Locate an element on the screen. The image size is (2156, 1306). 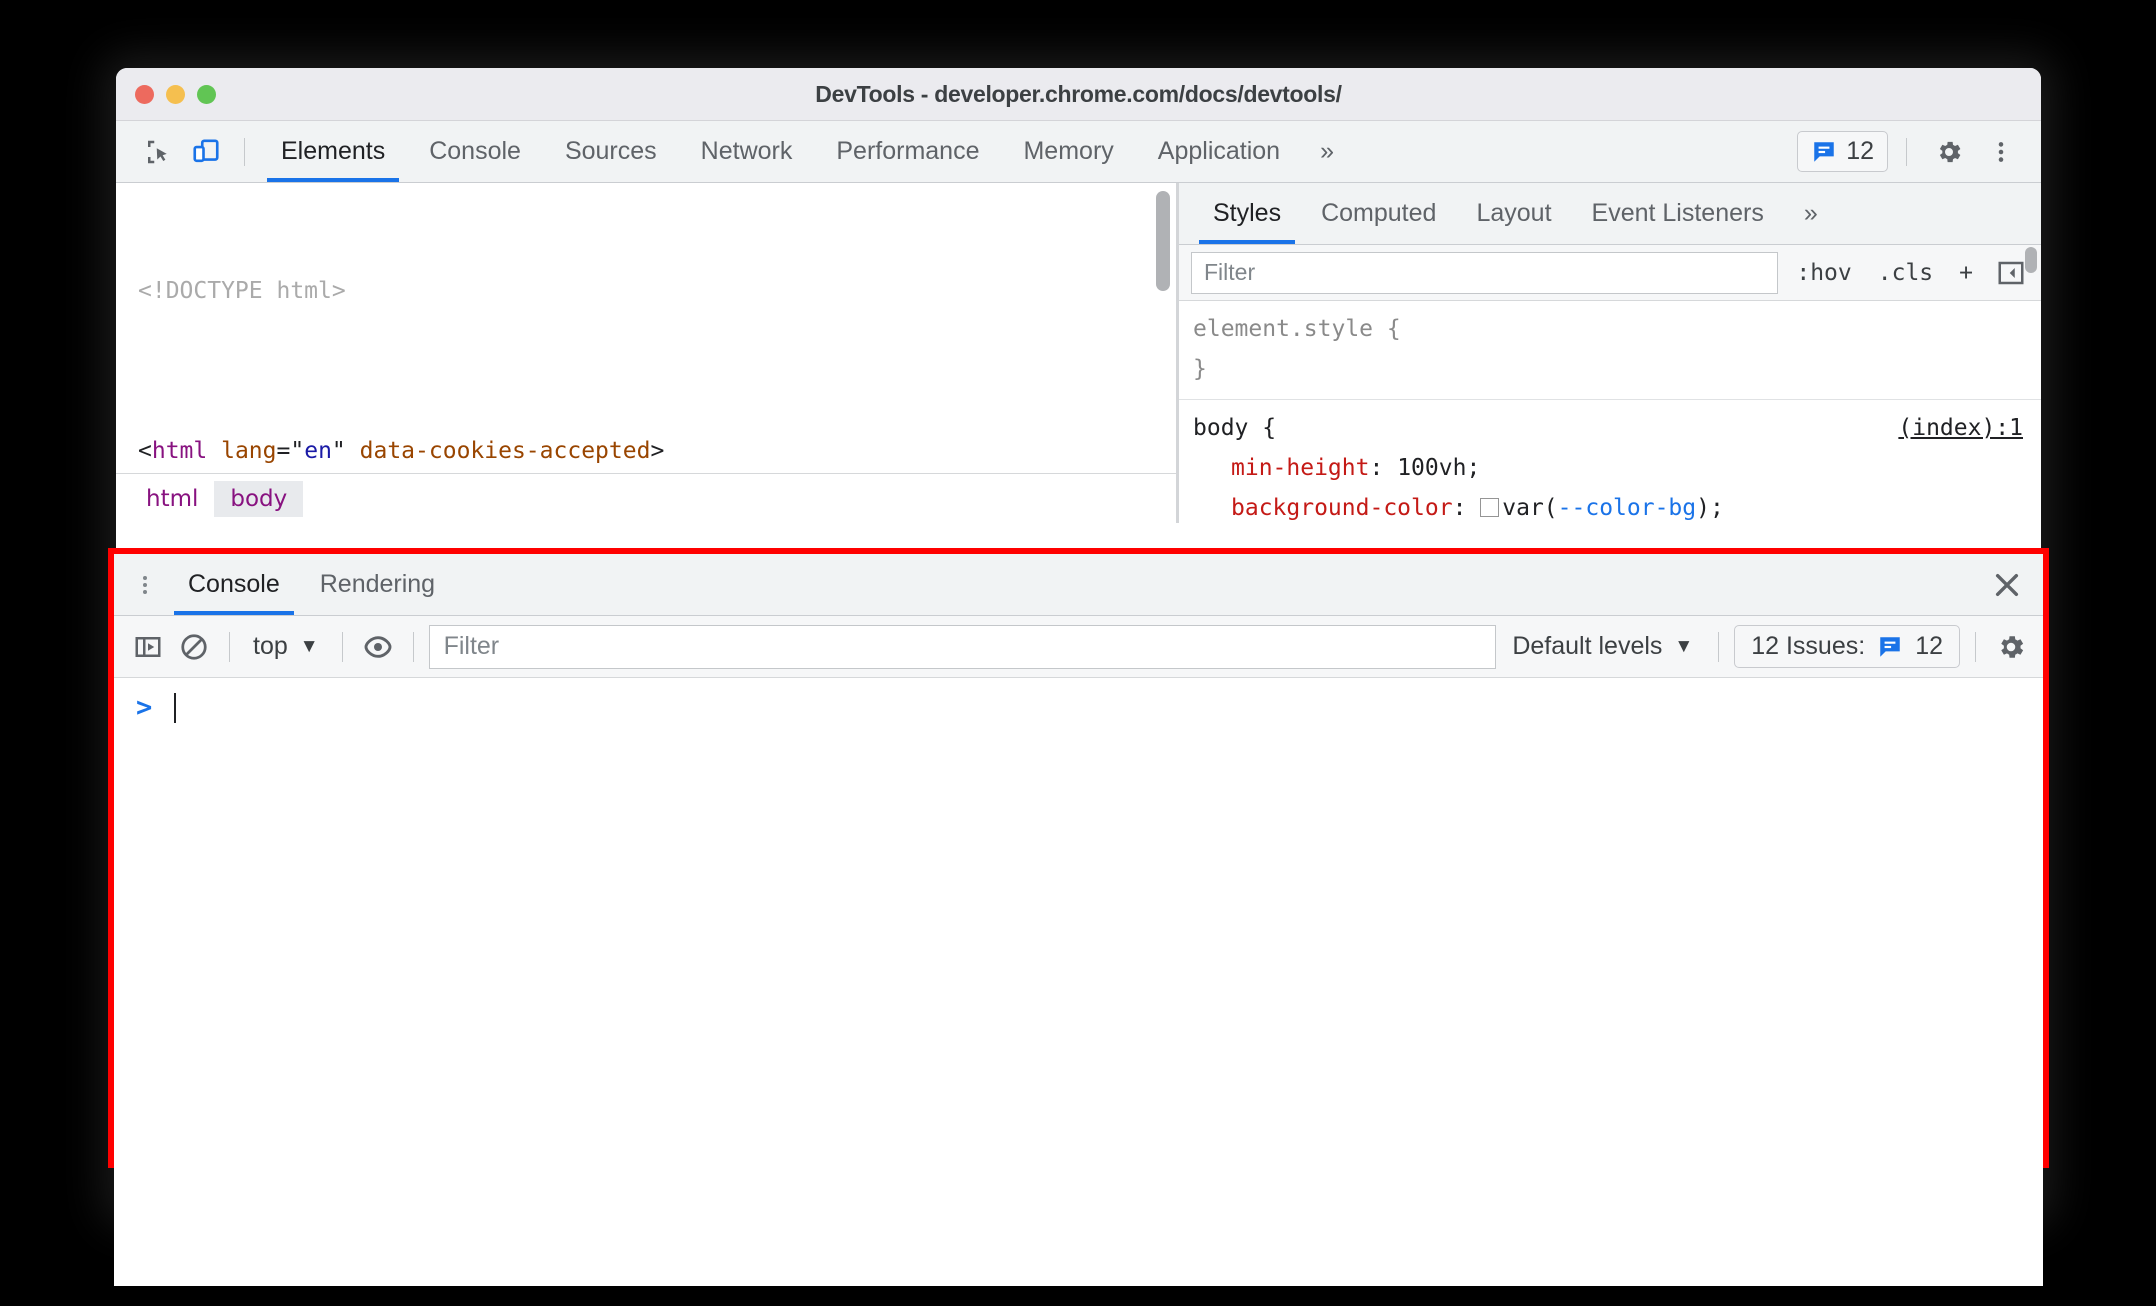
console-settings-gear-icon is located at coordinates (2011, 647).